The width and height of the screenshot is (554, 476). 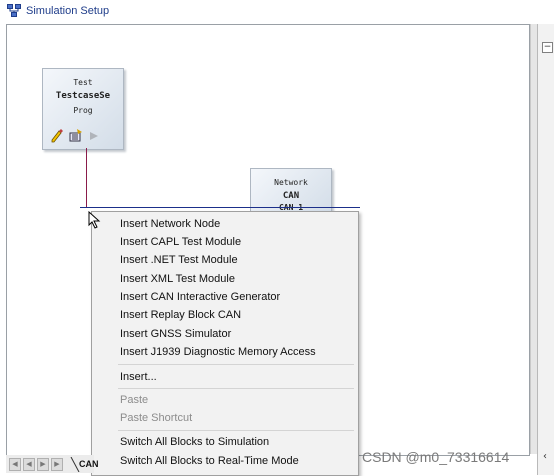 I want to click on menu-item-insert-can-interactive-generator: Insert CAN Interactive Generator, so click(x=200, y=297).